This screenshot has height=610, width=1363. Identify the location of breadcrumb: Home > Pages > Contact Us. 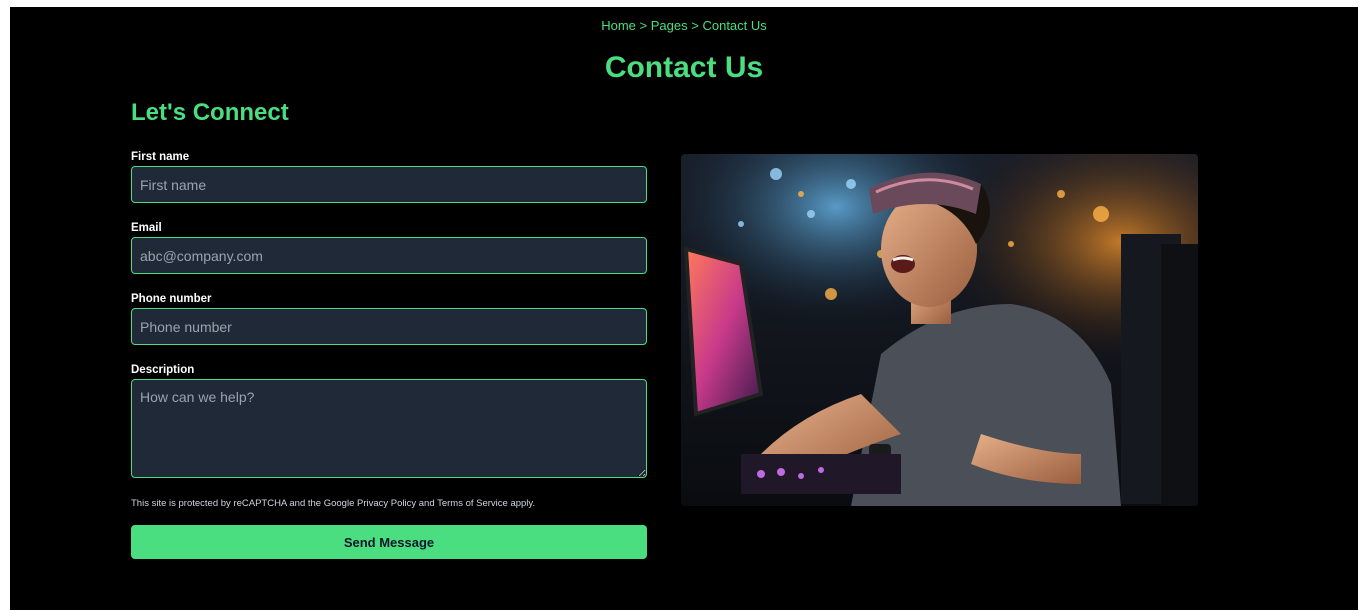
(684, 25).